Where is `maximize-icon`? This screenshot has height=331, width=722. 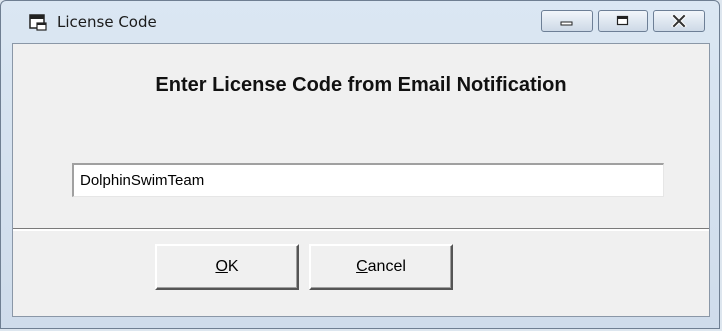 maximize-icon is located at coordinates (622, 20).